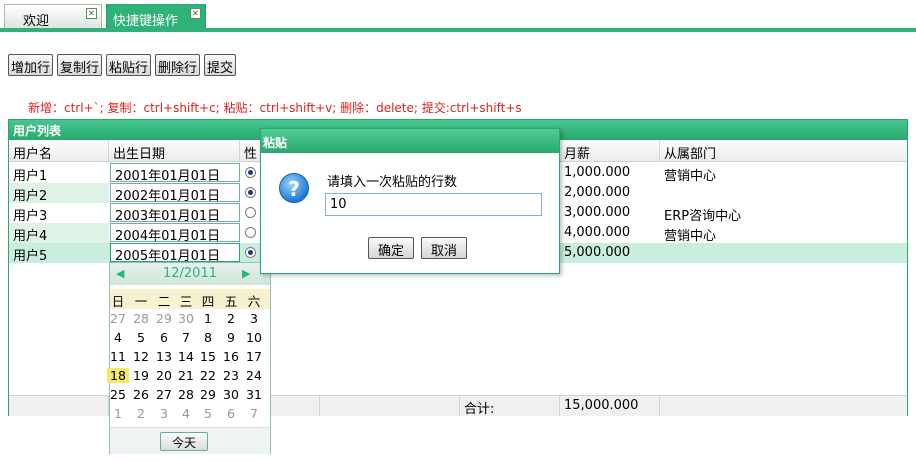 The image size is (916, 462). Describe the element at coordinates (141, 375) in the screenshot. I see `calendar-day: 19` at that location.